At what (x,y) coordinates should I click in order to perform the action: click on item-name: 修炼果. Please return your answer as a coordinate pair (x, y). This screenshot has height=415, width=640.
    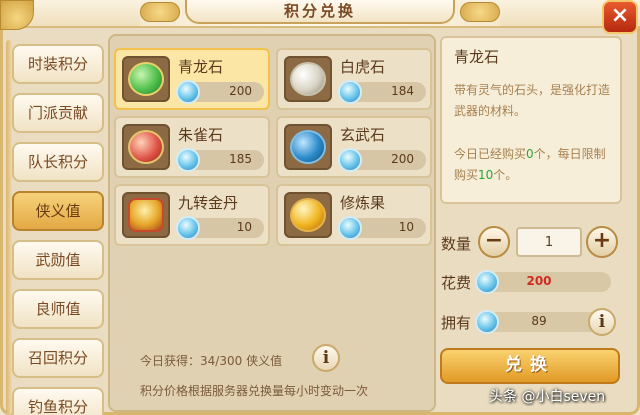
    Looking at the image, I should click on (363, 203).